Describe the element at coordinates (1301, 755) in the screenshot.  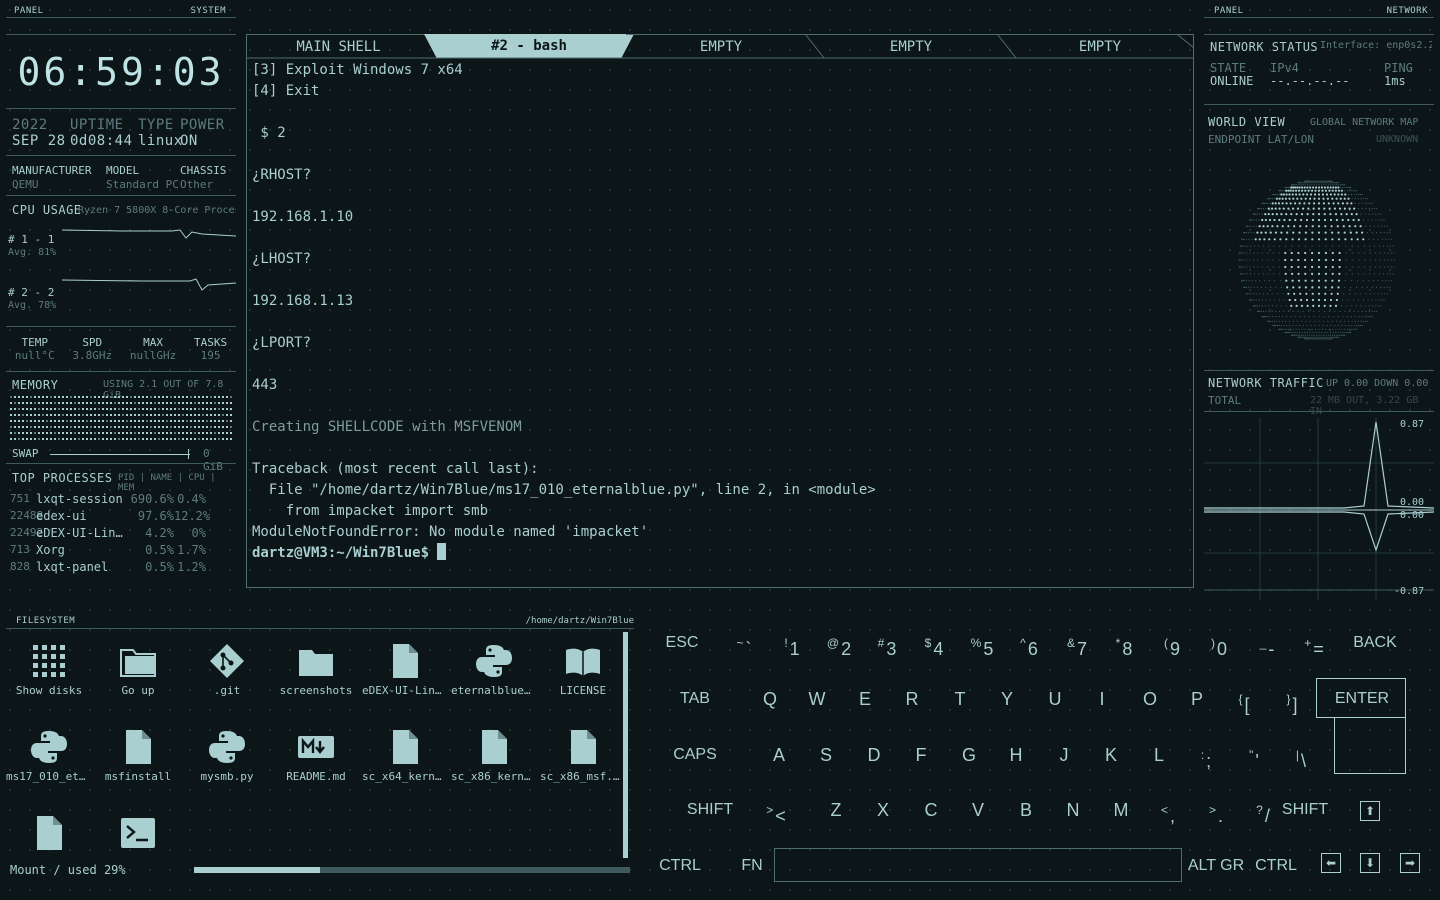
I see `key--: | \` at that location.